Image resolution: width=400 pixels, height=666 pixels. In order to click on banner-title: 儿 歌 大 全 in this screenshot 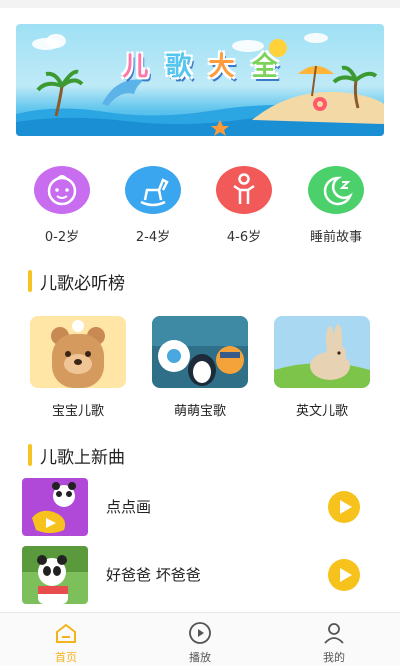, I will do `click(200, 64)`.